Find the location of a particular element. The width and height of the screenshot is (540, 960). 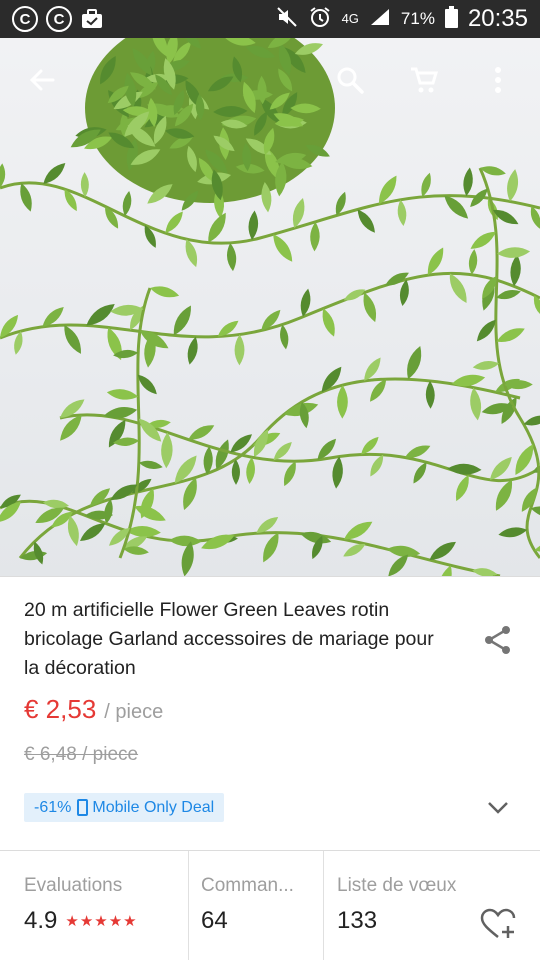

top-toolbar is located at coordinates (270, 80).